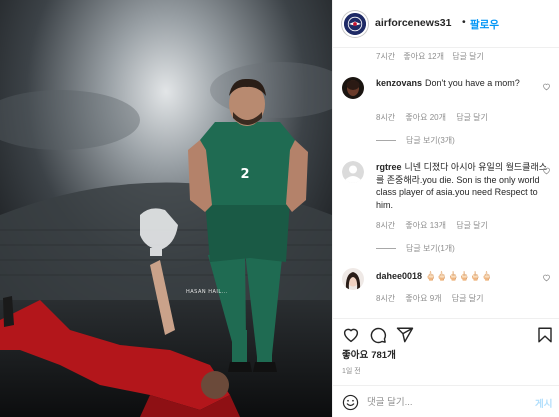 The height and width of the screenshot is (417, 559). Describe the element at coordinates (399, 83) in the screenshot. I see `commenter-username: kenzovans` at that location.